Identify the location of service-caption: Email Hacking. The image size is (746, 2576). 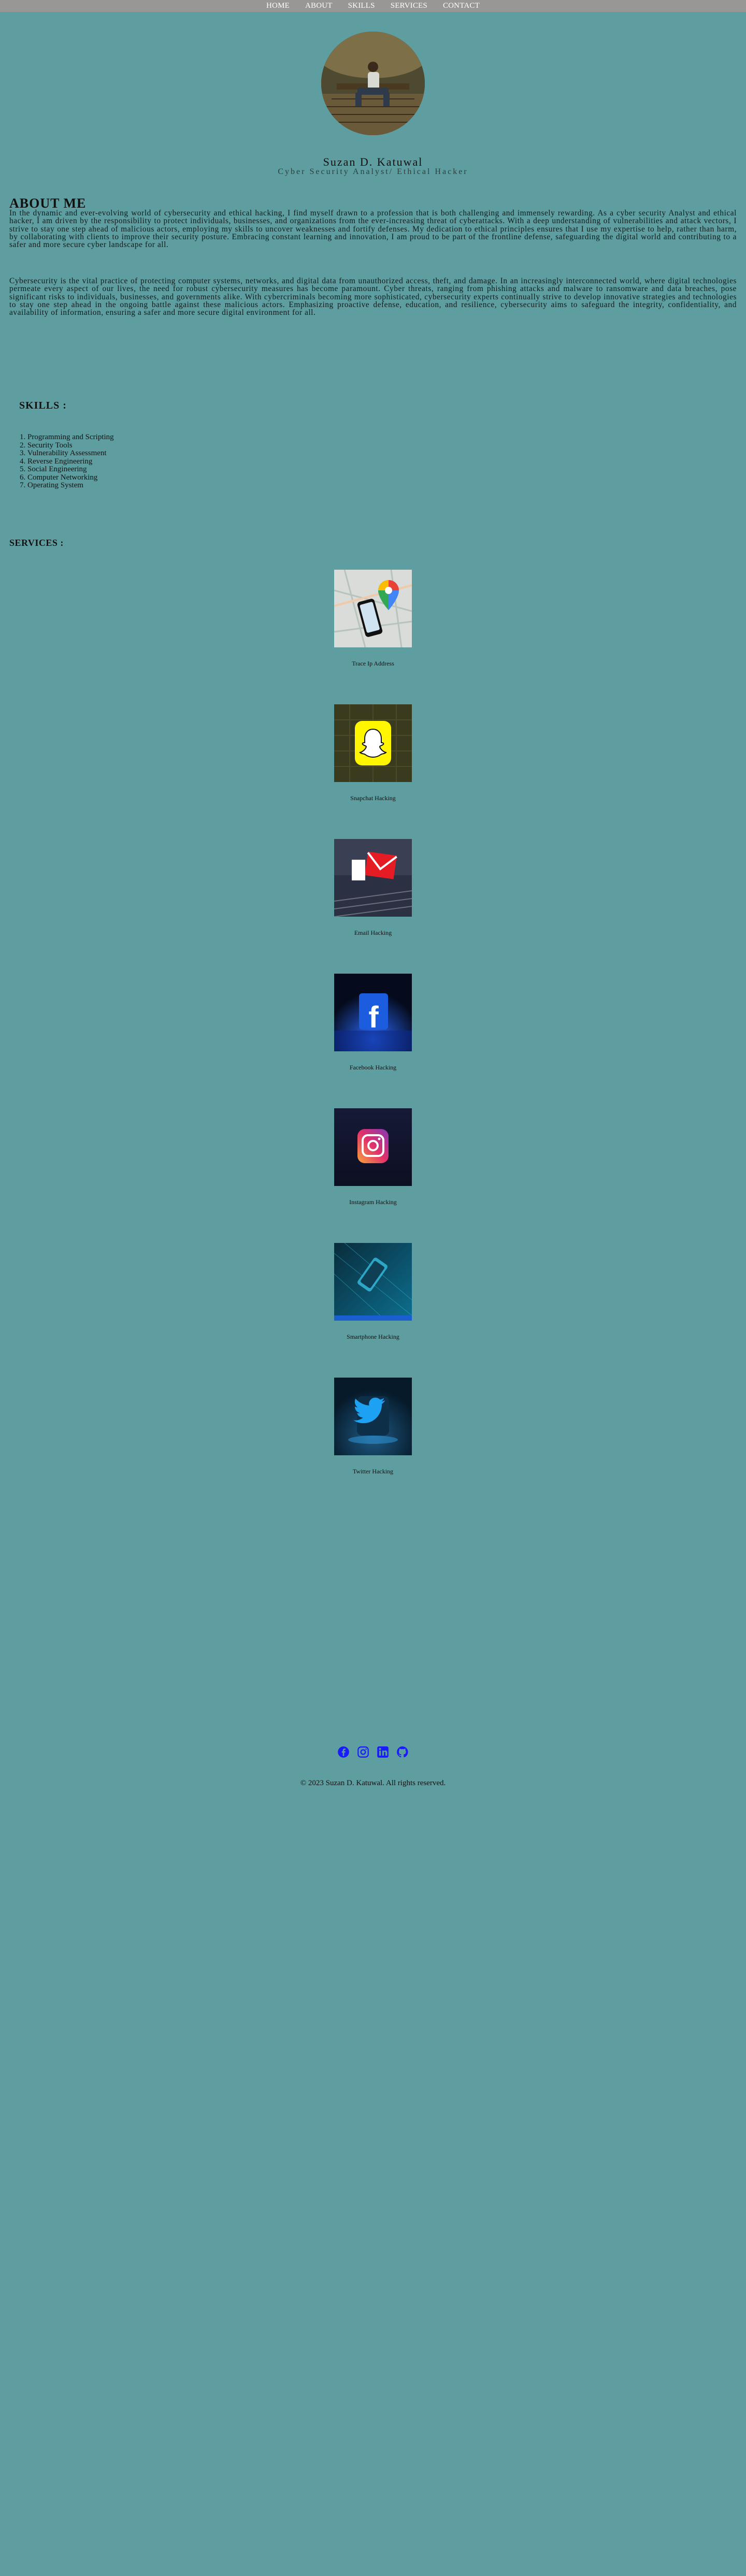
(373, 932).